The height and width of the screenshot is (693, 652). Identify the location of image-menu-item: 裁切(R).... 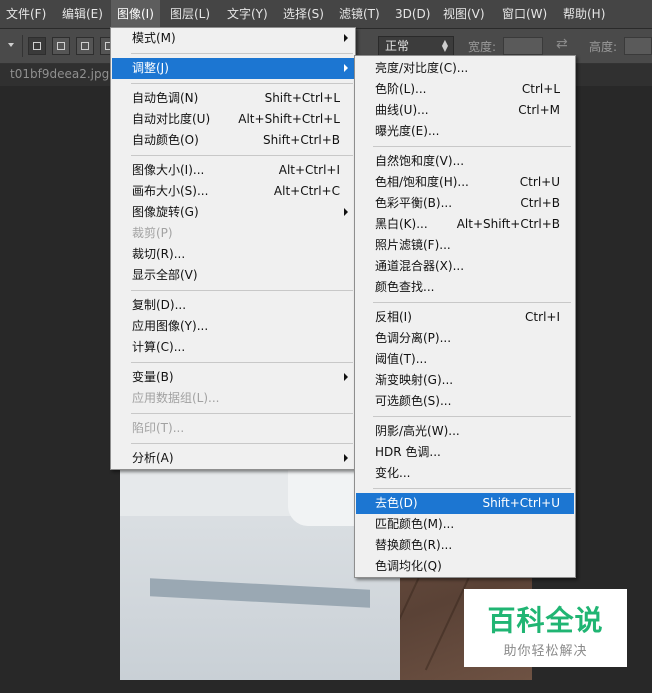
(233, 254).